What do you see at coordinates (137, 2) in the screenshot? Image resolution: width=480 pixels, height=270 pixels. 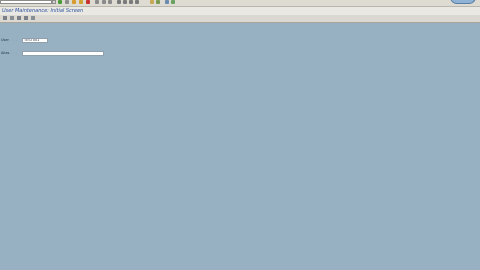 I see `last-page-icon` at bounding box center [137, 2].